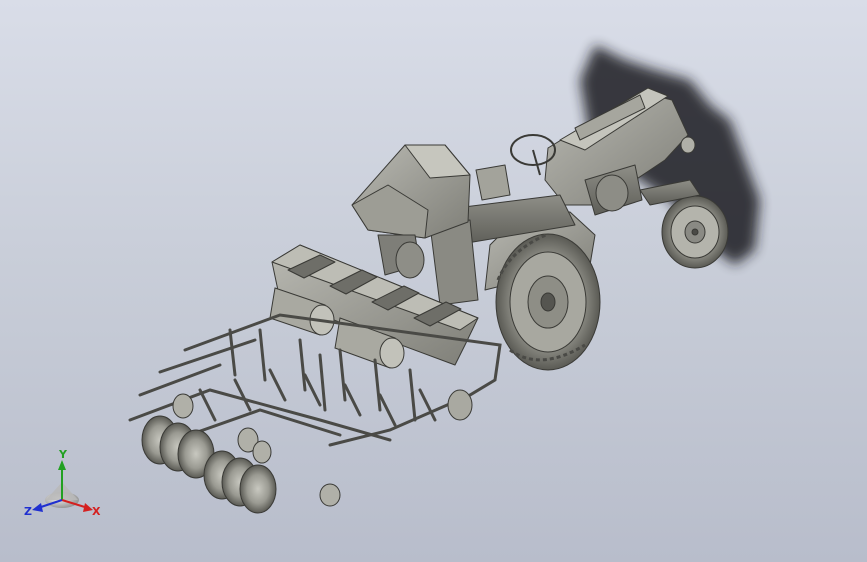 The image size is (867, 562). What do you see at coordinates (28, 511) in the screenshot?
I see `z-axis-label: Z` at bounding box center [28, 511].